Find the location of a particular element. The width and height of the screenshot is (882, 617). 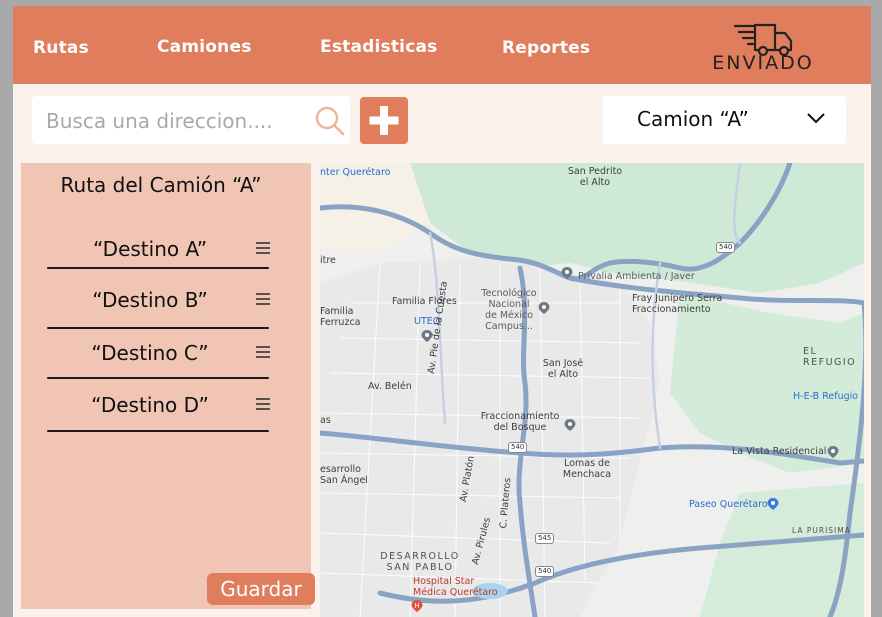

highway-shield: 545 is located at coordinates (545, 538).